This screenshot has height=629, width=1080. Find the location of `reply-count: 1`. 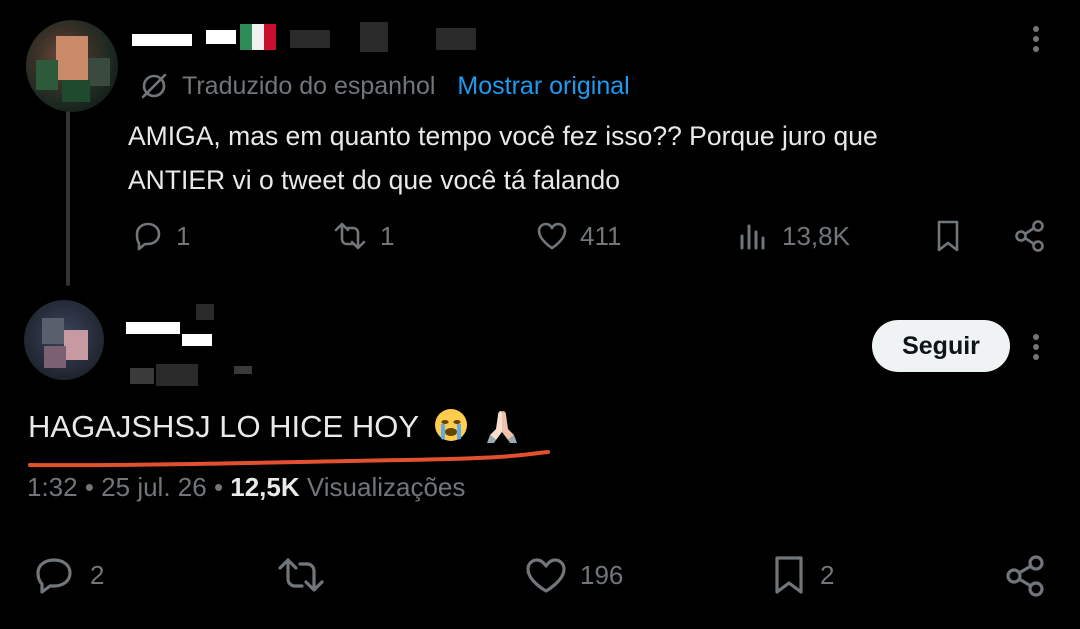

reply-count: 1 is located at coordinates (183, 235).